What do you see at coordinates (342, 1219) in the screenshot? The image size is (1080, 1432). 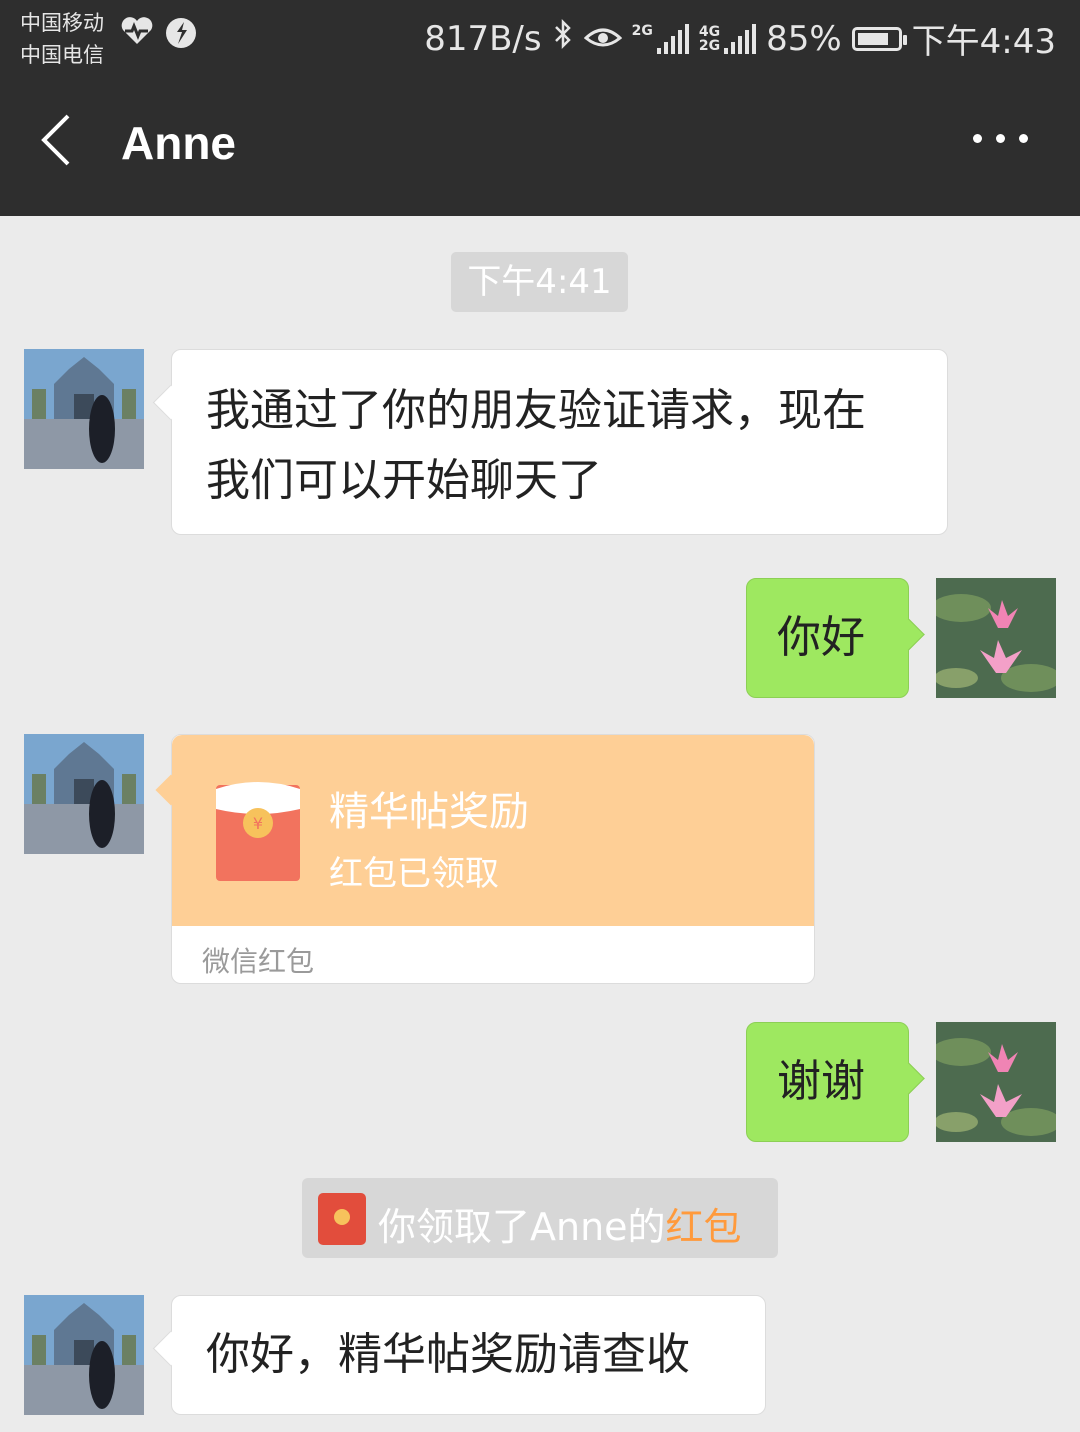 I see `red-envelope-icon` at bounding box center [342, 1219].